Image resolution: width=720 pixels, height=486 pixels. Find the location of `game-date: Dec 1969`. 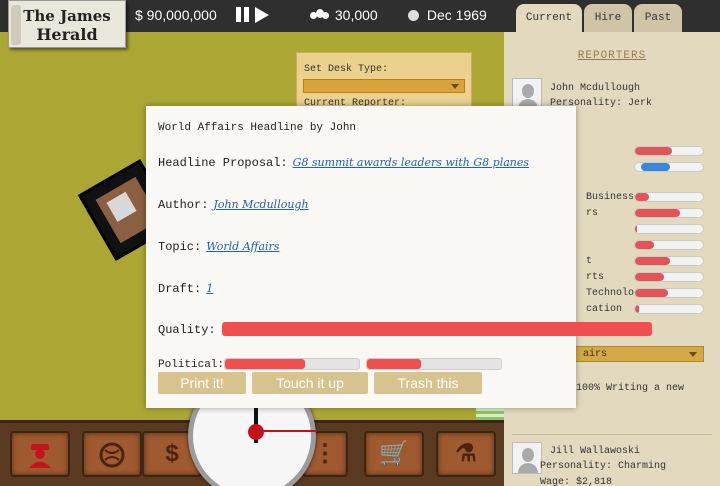

game-date: Dec 1969 is located at coordinates (447, 15).